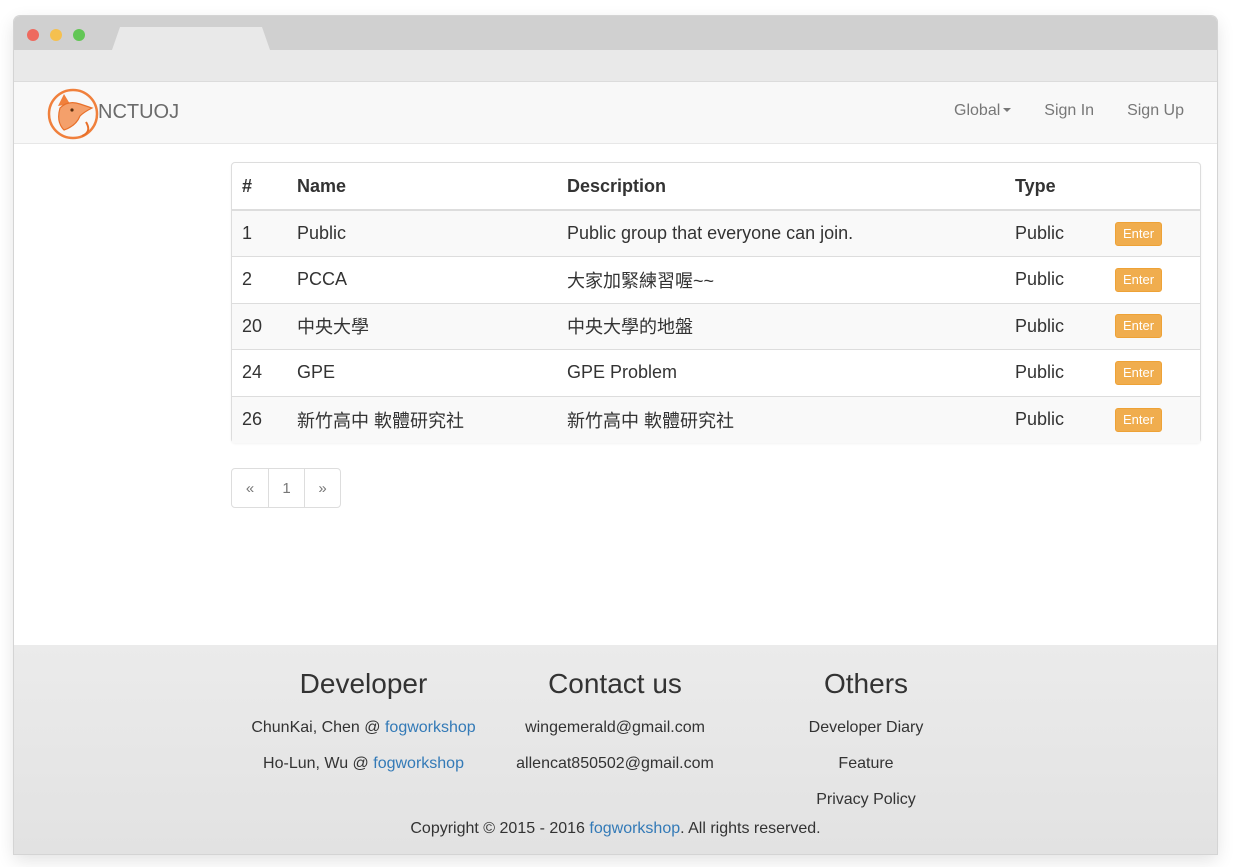 This screenshot has width=1235, height=867. What do you see at coordinates (615, 113) in the screenshot?
I see `navbar: NCTUOJ Global Sign In Sign Up` at bounding box center [615, 113].